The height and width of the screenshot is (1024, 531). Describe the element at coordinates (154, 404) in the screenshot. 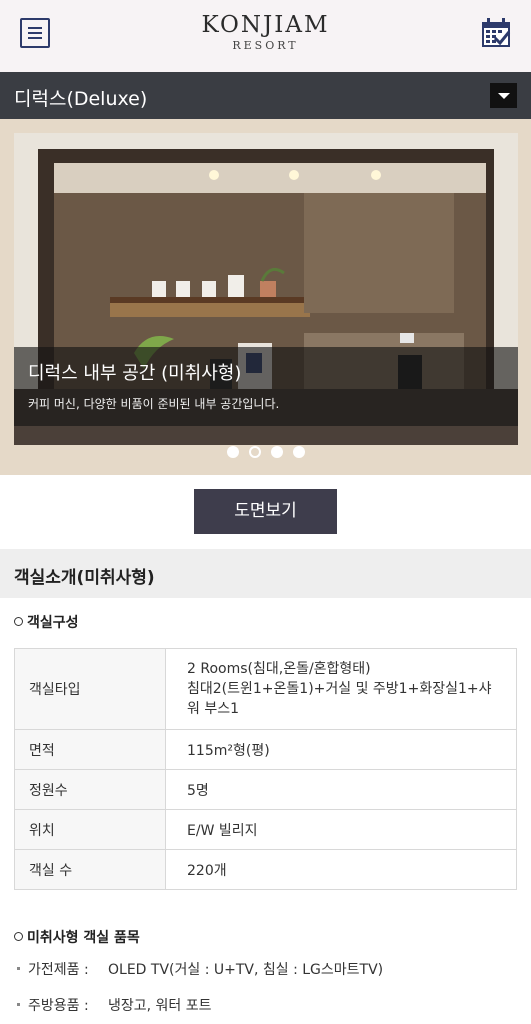

I see `caption-subtitle: 커피 머신, 다양한 비품이 준비된 내부 공간입니다.` at that location.